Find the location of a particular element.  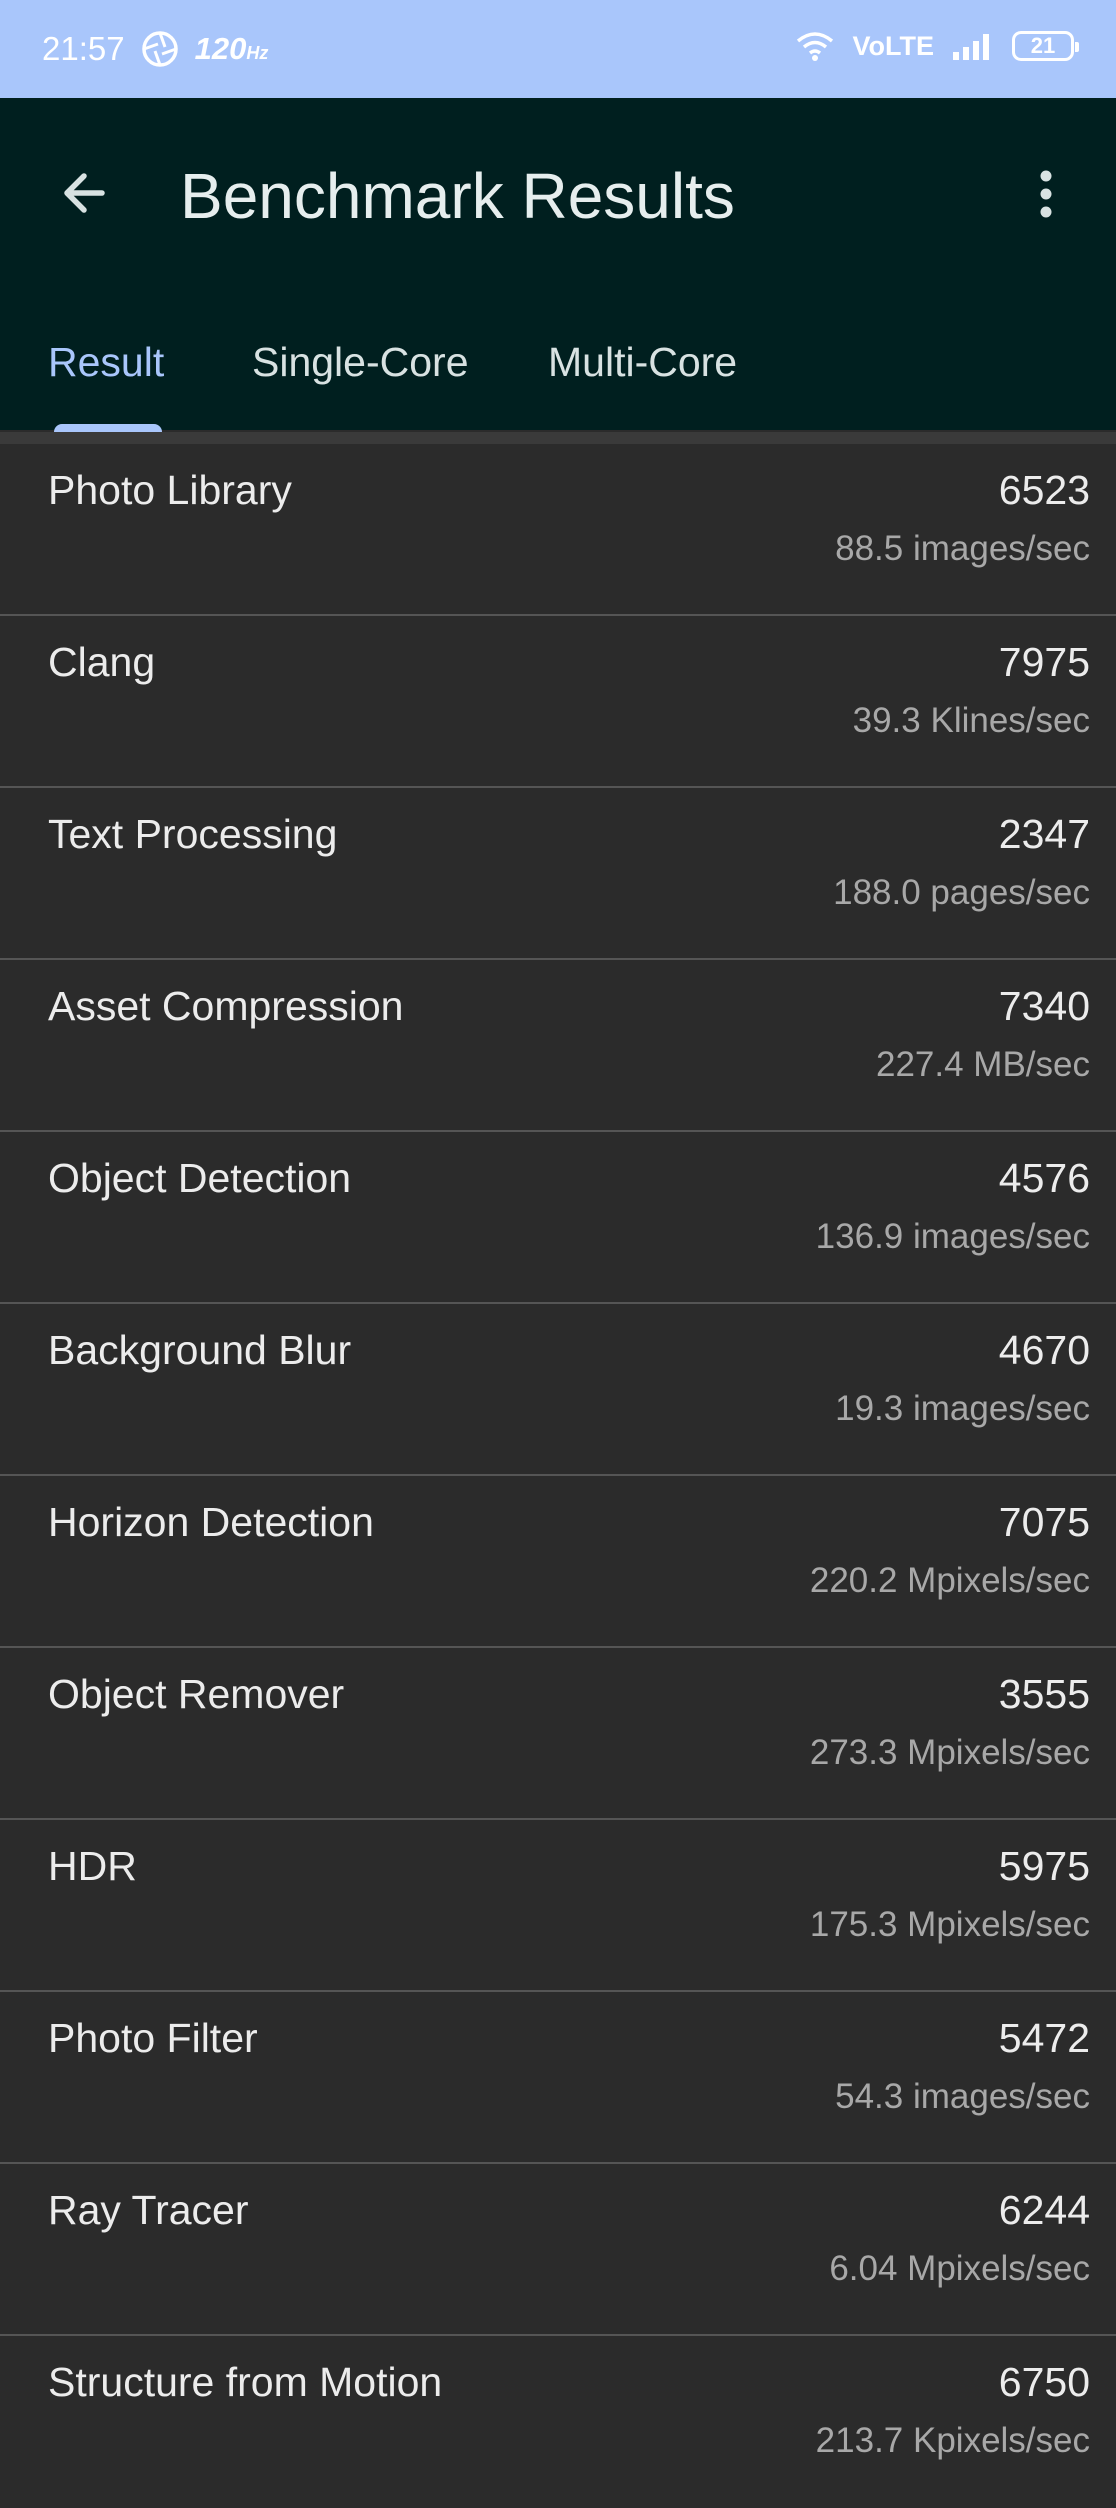

test-name: Ray Tracer is located at coordinates (148, 2210).